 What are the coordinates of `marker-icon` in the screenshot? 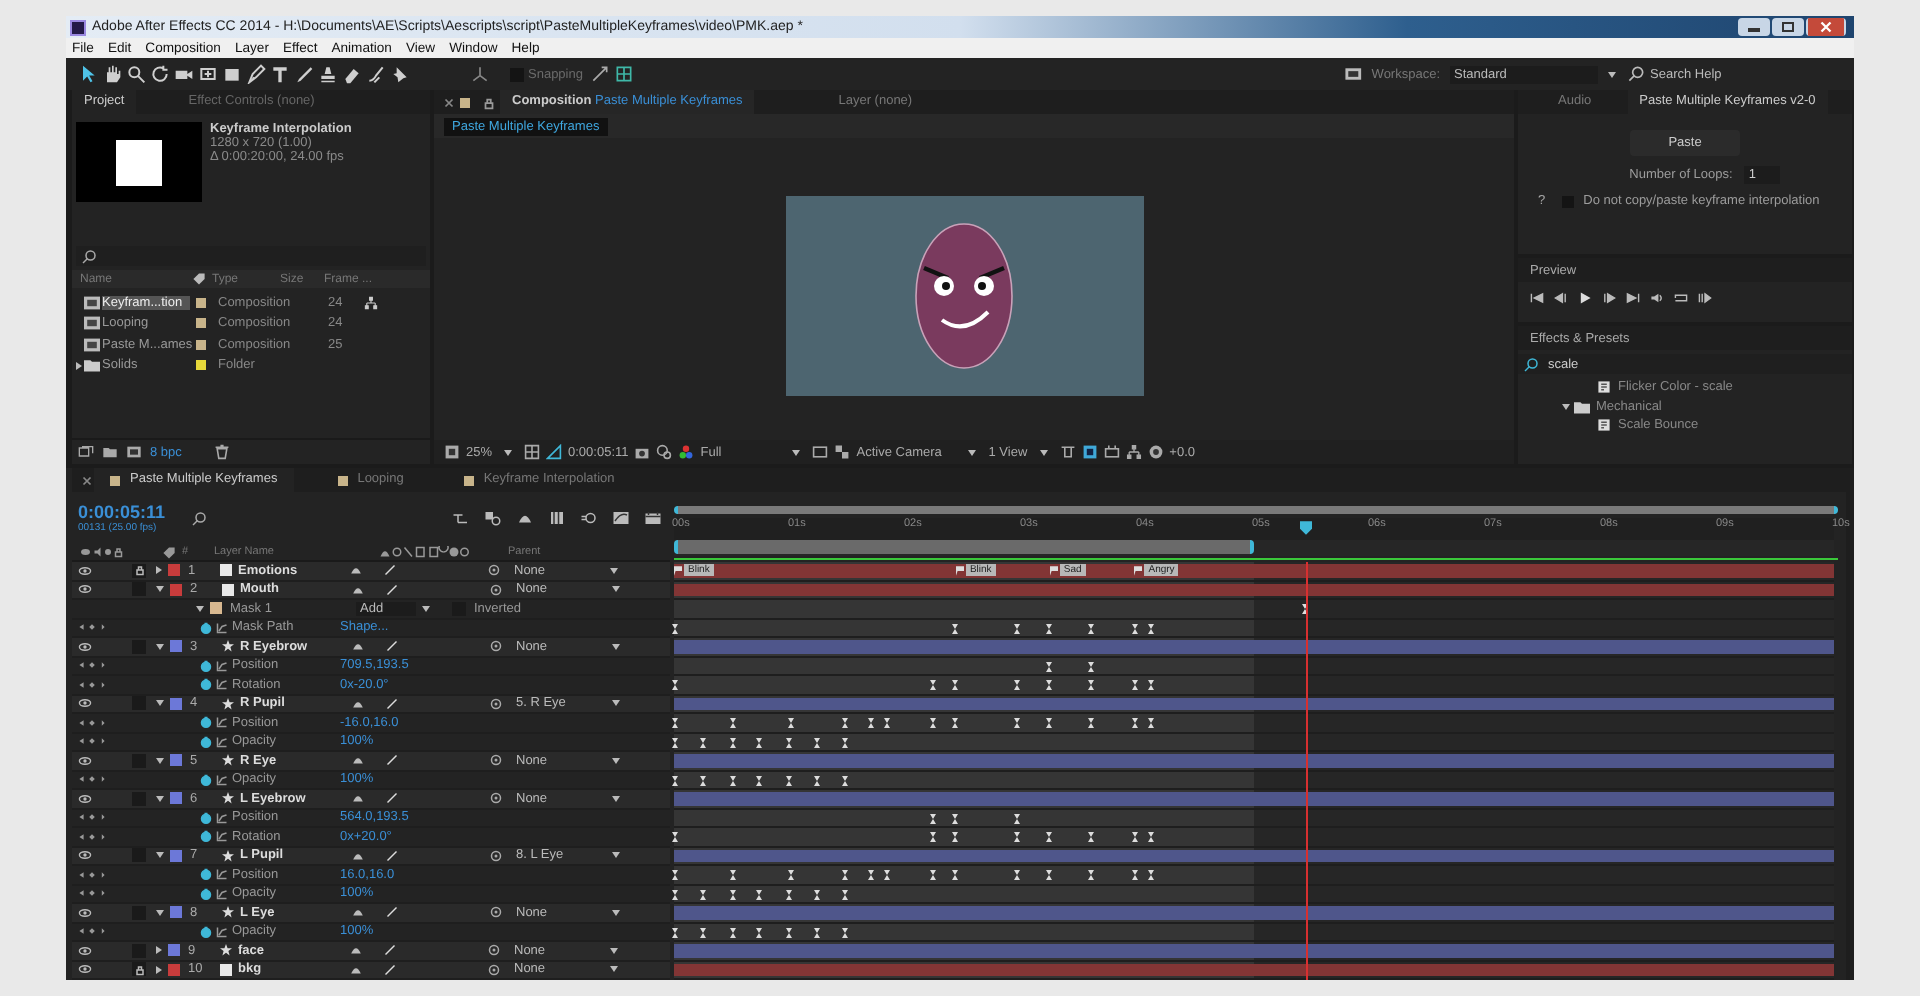 It's located at (1053, 570).